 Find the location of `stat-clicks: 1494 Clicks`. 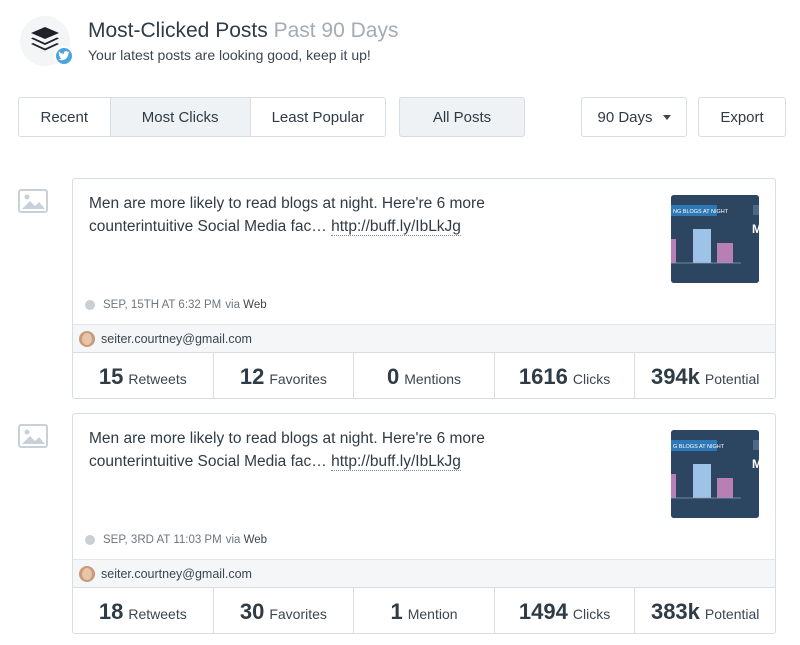

stat-clicks: 1494 Clicks is located at coordinates (565, 610).